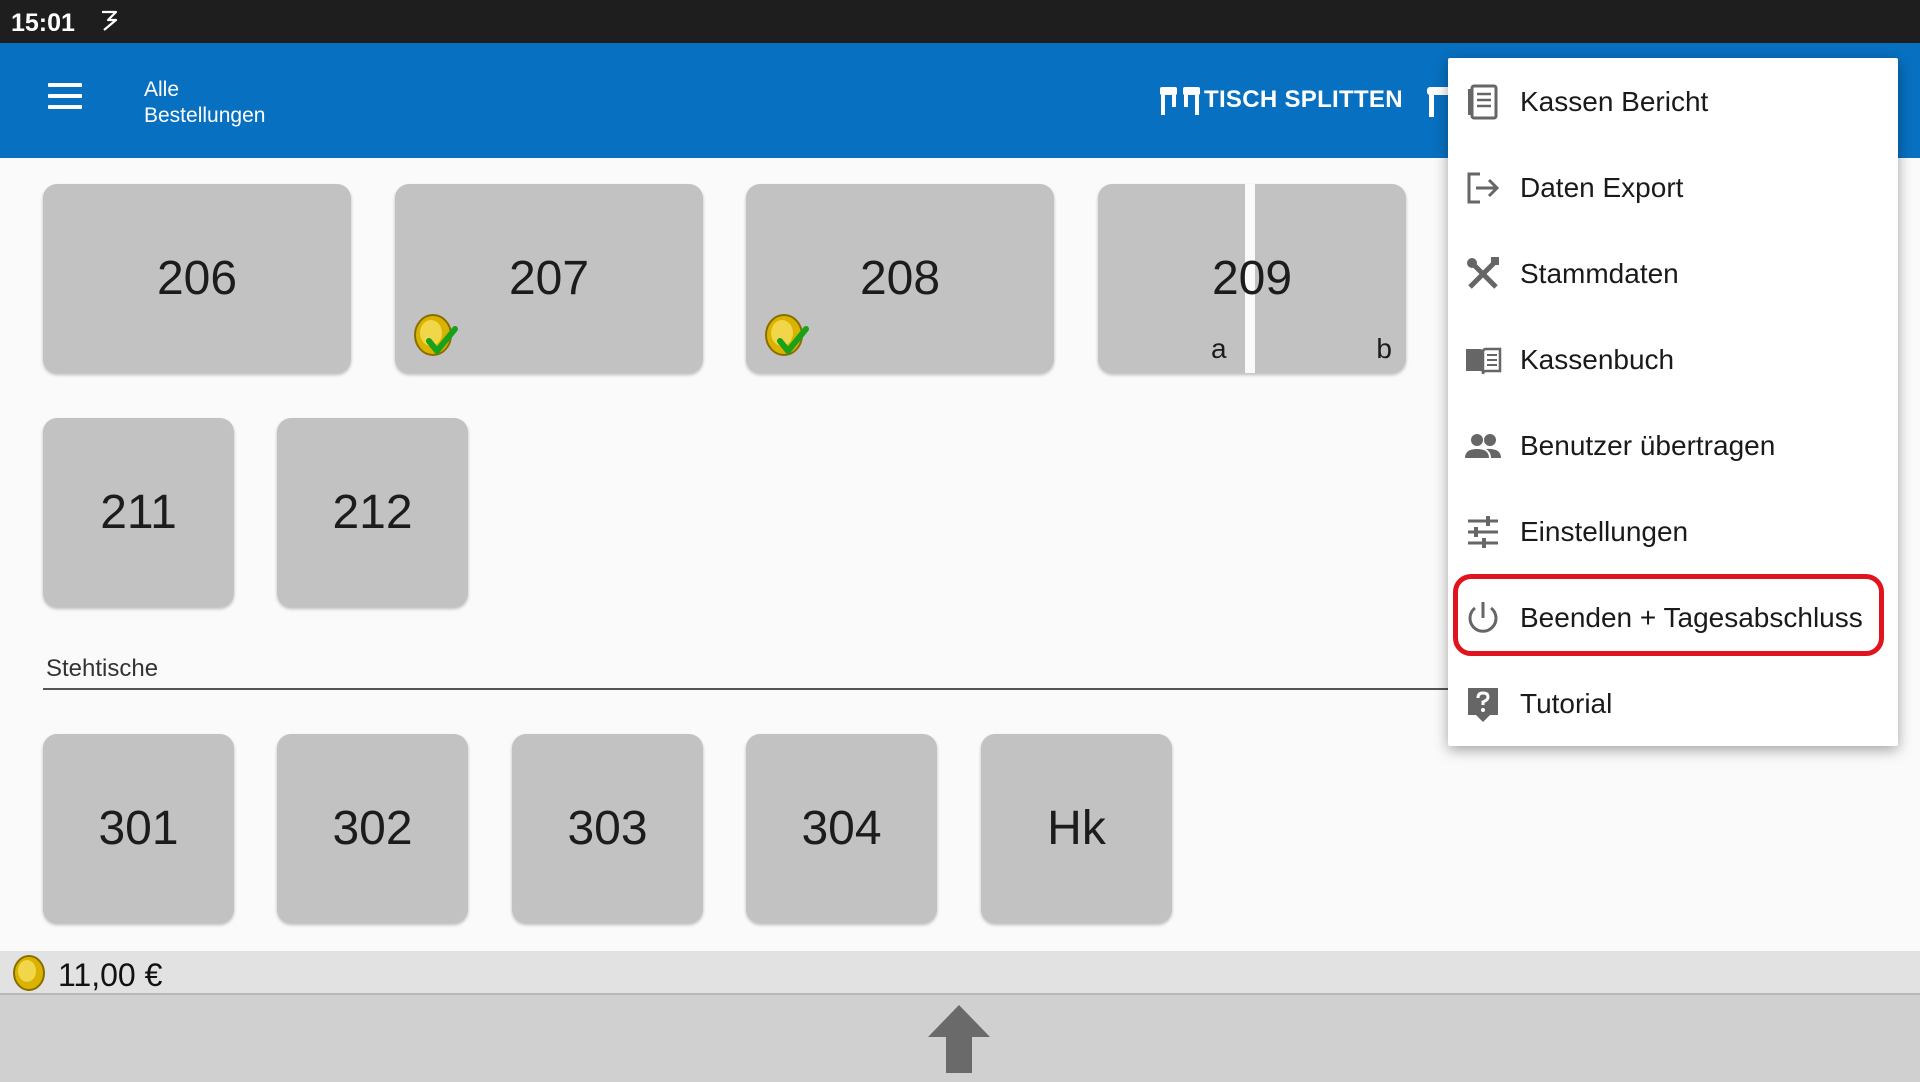  I want to click on table-number: 303, so click(607, 828).